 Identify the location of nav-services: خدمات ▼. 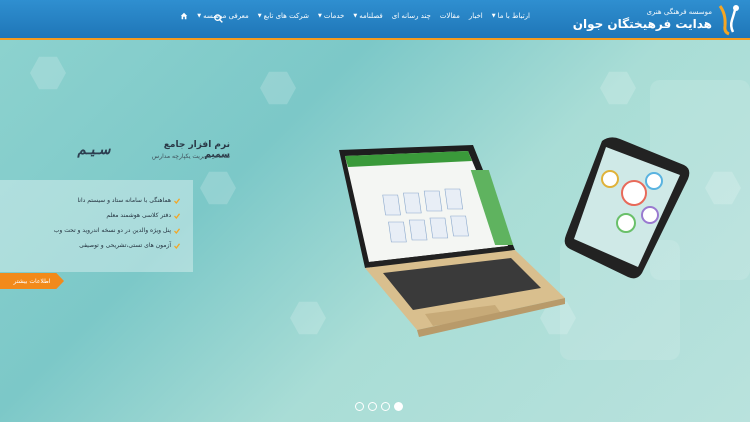
(331, 16).